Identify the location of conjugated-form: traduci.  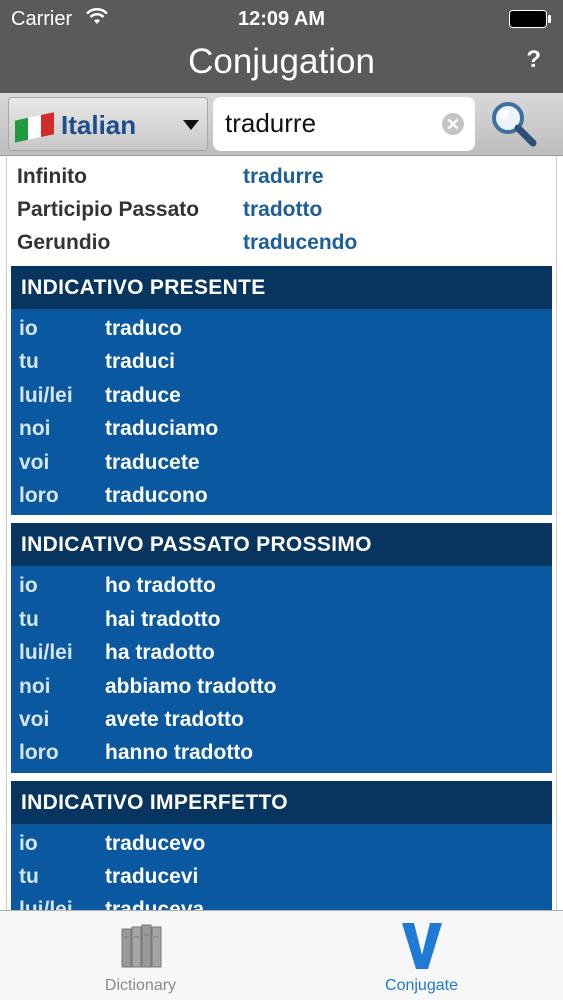
(140, 362).